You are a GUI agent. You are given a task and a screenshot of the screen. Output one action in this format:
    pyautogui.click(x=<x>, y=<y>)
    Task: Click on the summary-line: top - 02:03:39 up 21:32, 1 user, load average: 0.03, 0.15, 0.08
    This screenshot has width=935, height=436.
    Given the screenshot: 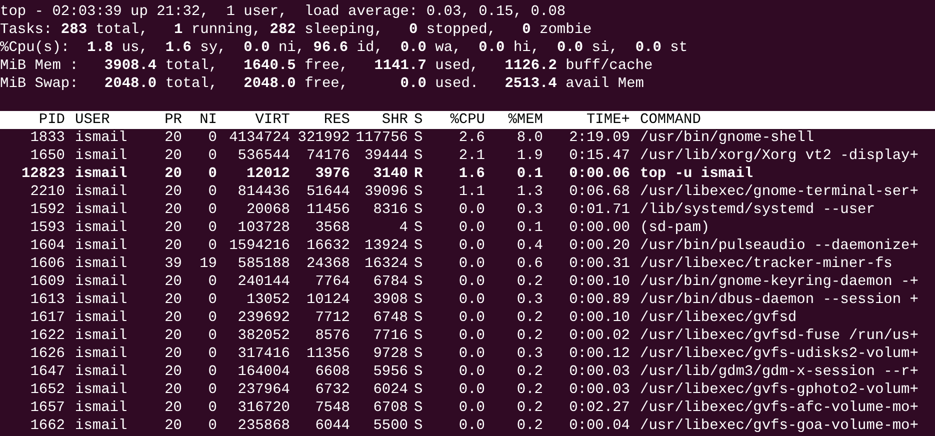 What is the action you would take?
    pyautogui.click(x=283, y=12)
    